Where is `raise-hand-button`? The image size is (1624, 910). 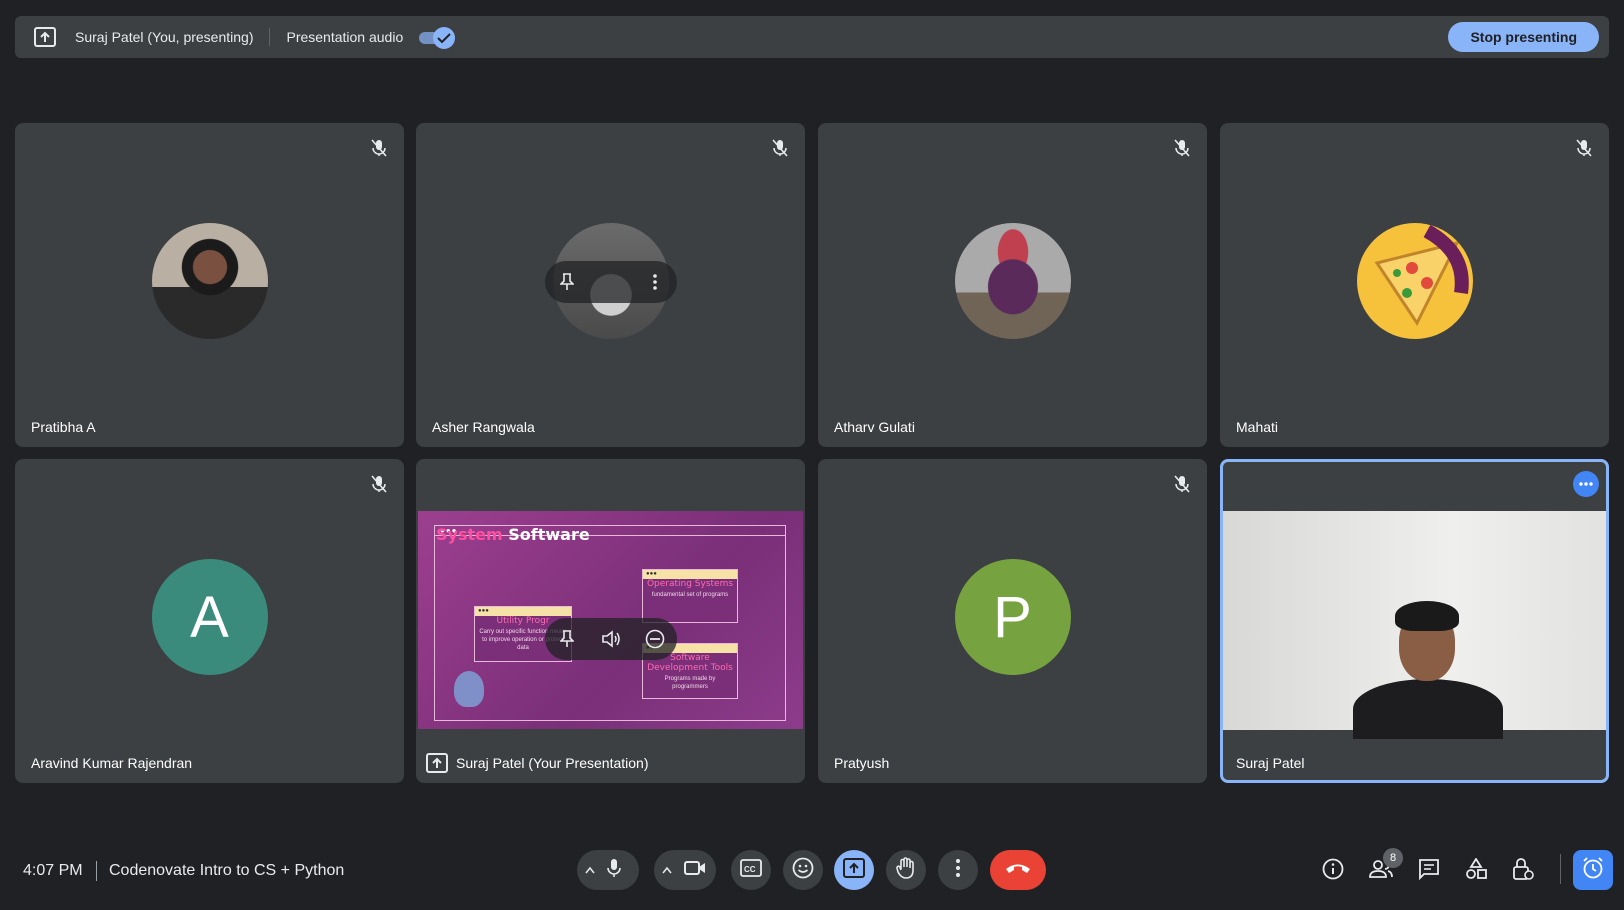 raise-hand-button is located at coordinates (906, 870).